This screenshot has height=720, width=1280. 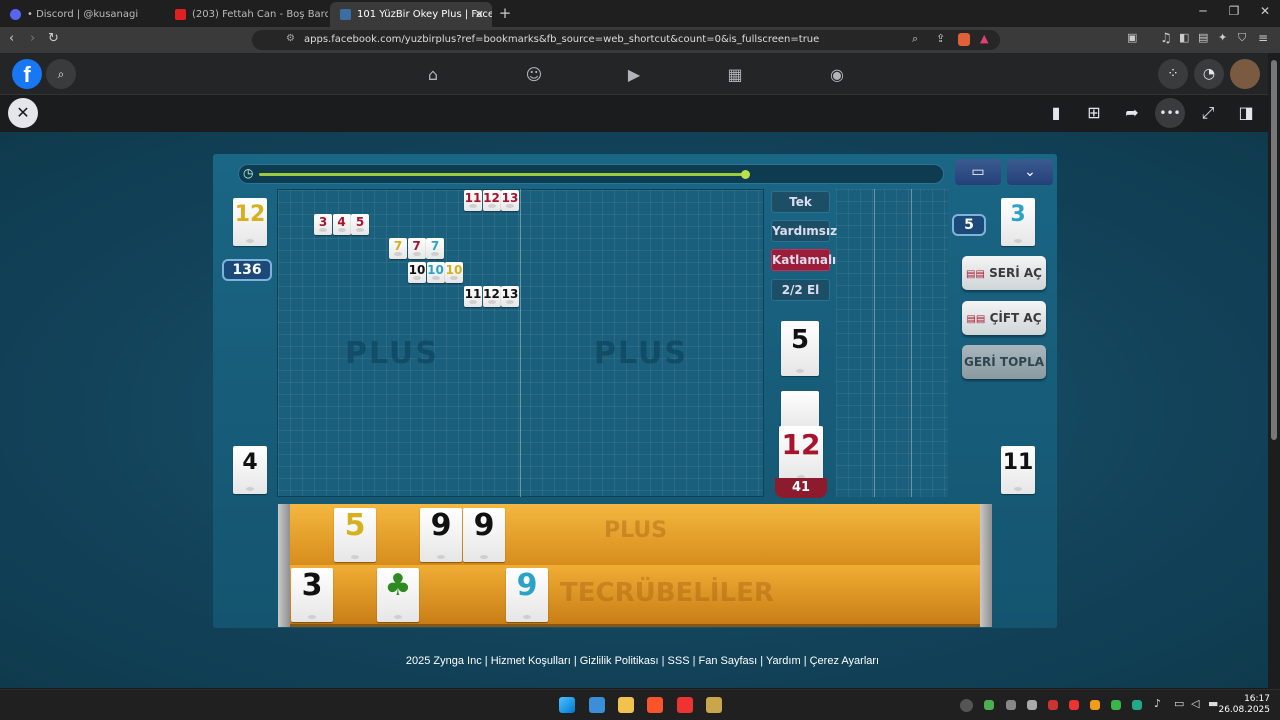 What do you see at coordinates (1195, 703) in the screenshot?
I see `volume-icon: ◁` at bounding box center [1195, 703].